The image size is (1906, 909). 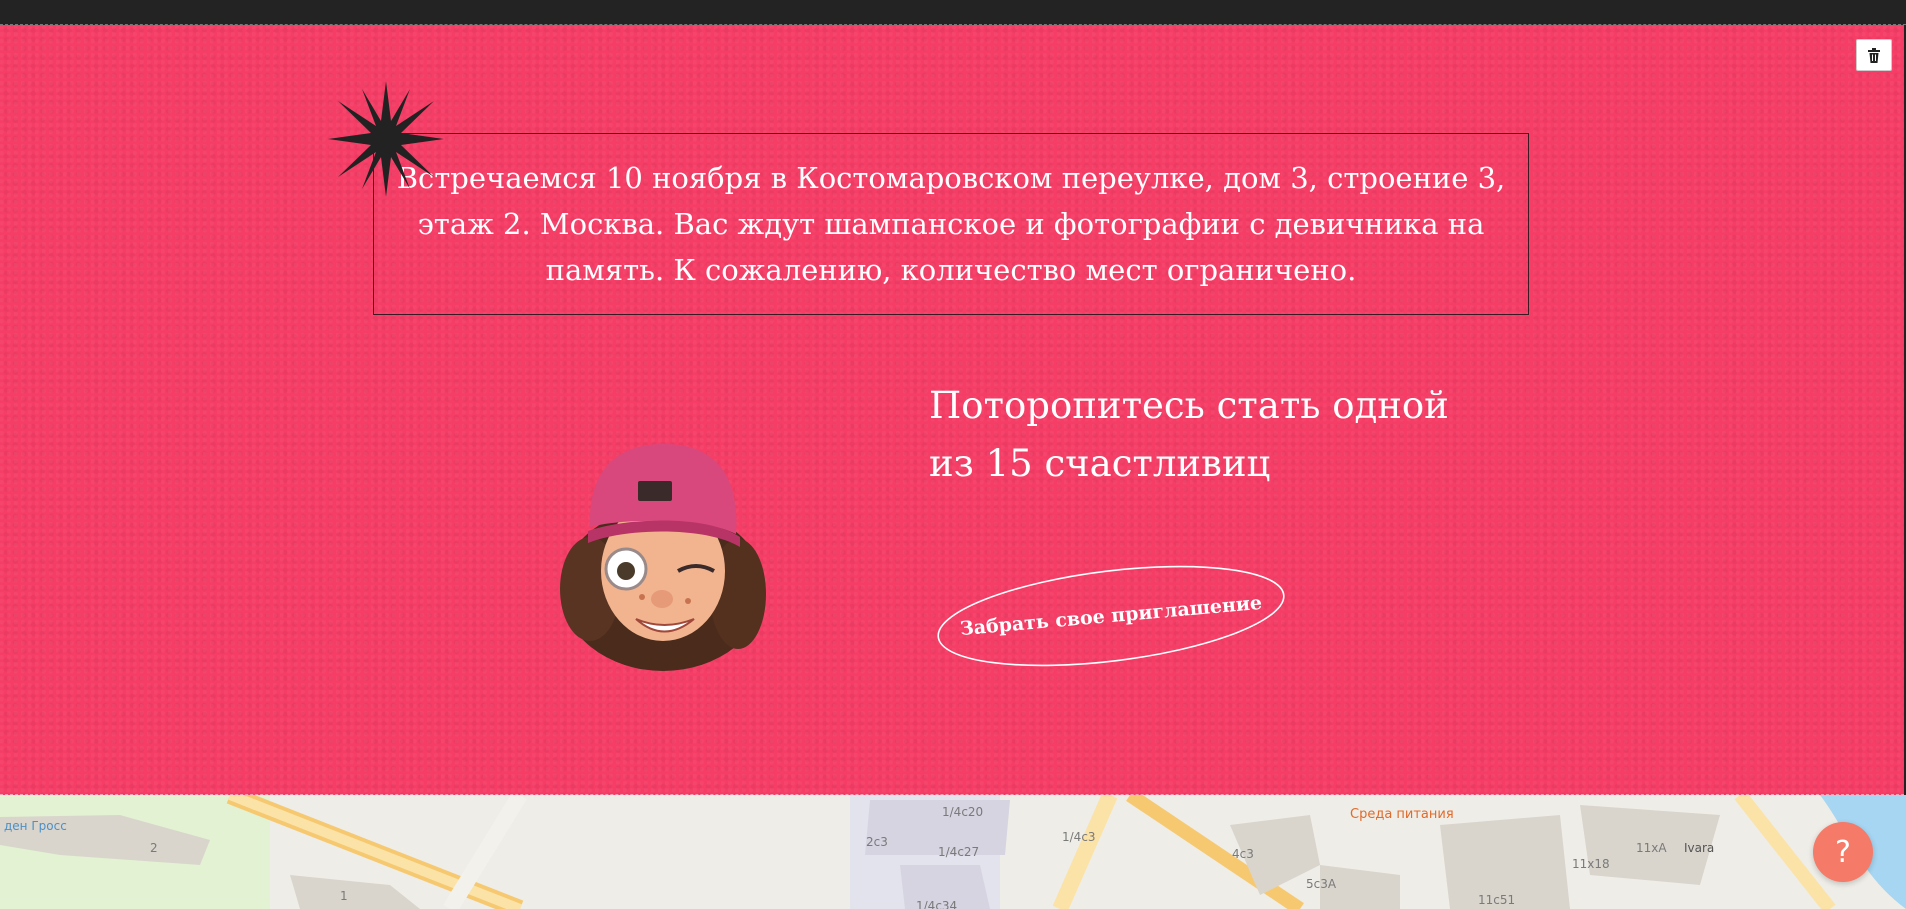 I want to click on heading-line-2: из 15 счастливиц, so click(x=1100, y=463).